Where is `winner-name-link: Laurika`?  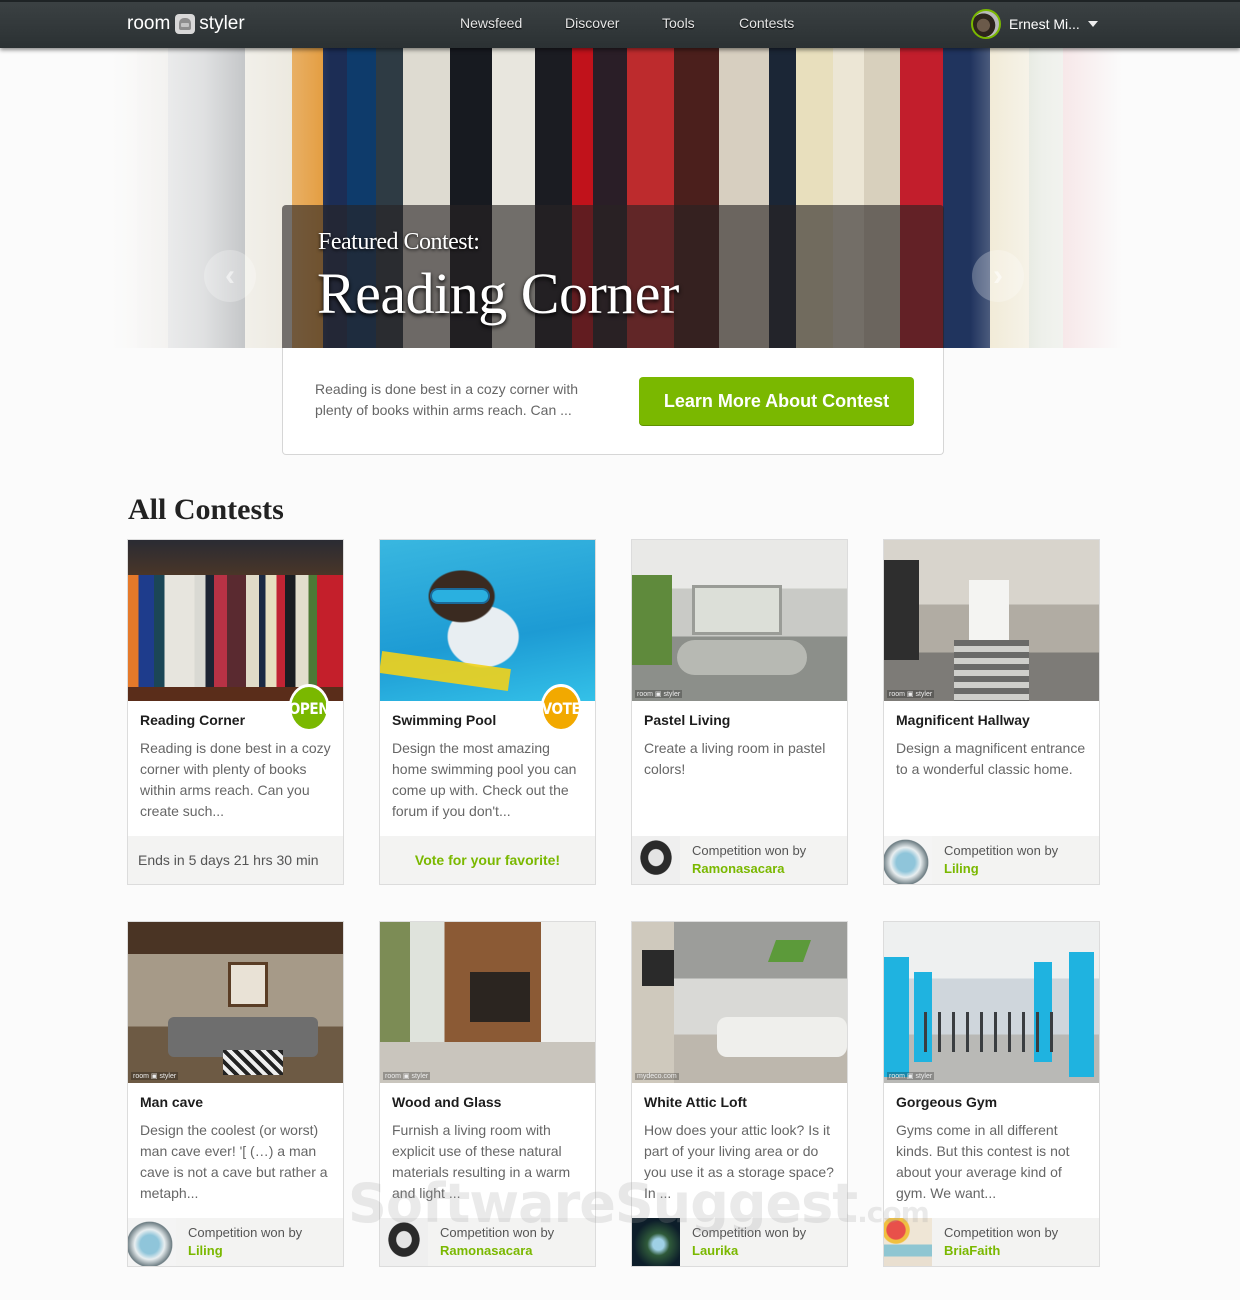 winner-name-link: Laurika is located at coordinates (715, 1250).